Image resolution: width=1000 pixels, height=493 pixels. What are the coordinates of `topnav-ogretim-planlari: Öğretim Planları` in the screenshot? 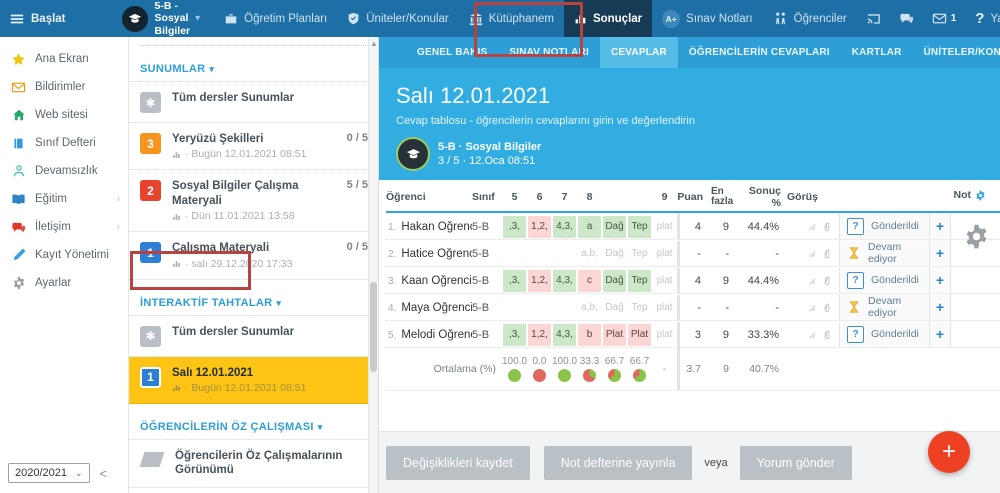 It's located at (275, 18).